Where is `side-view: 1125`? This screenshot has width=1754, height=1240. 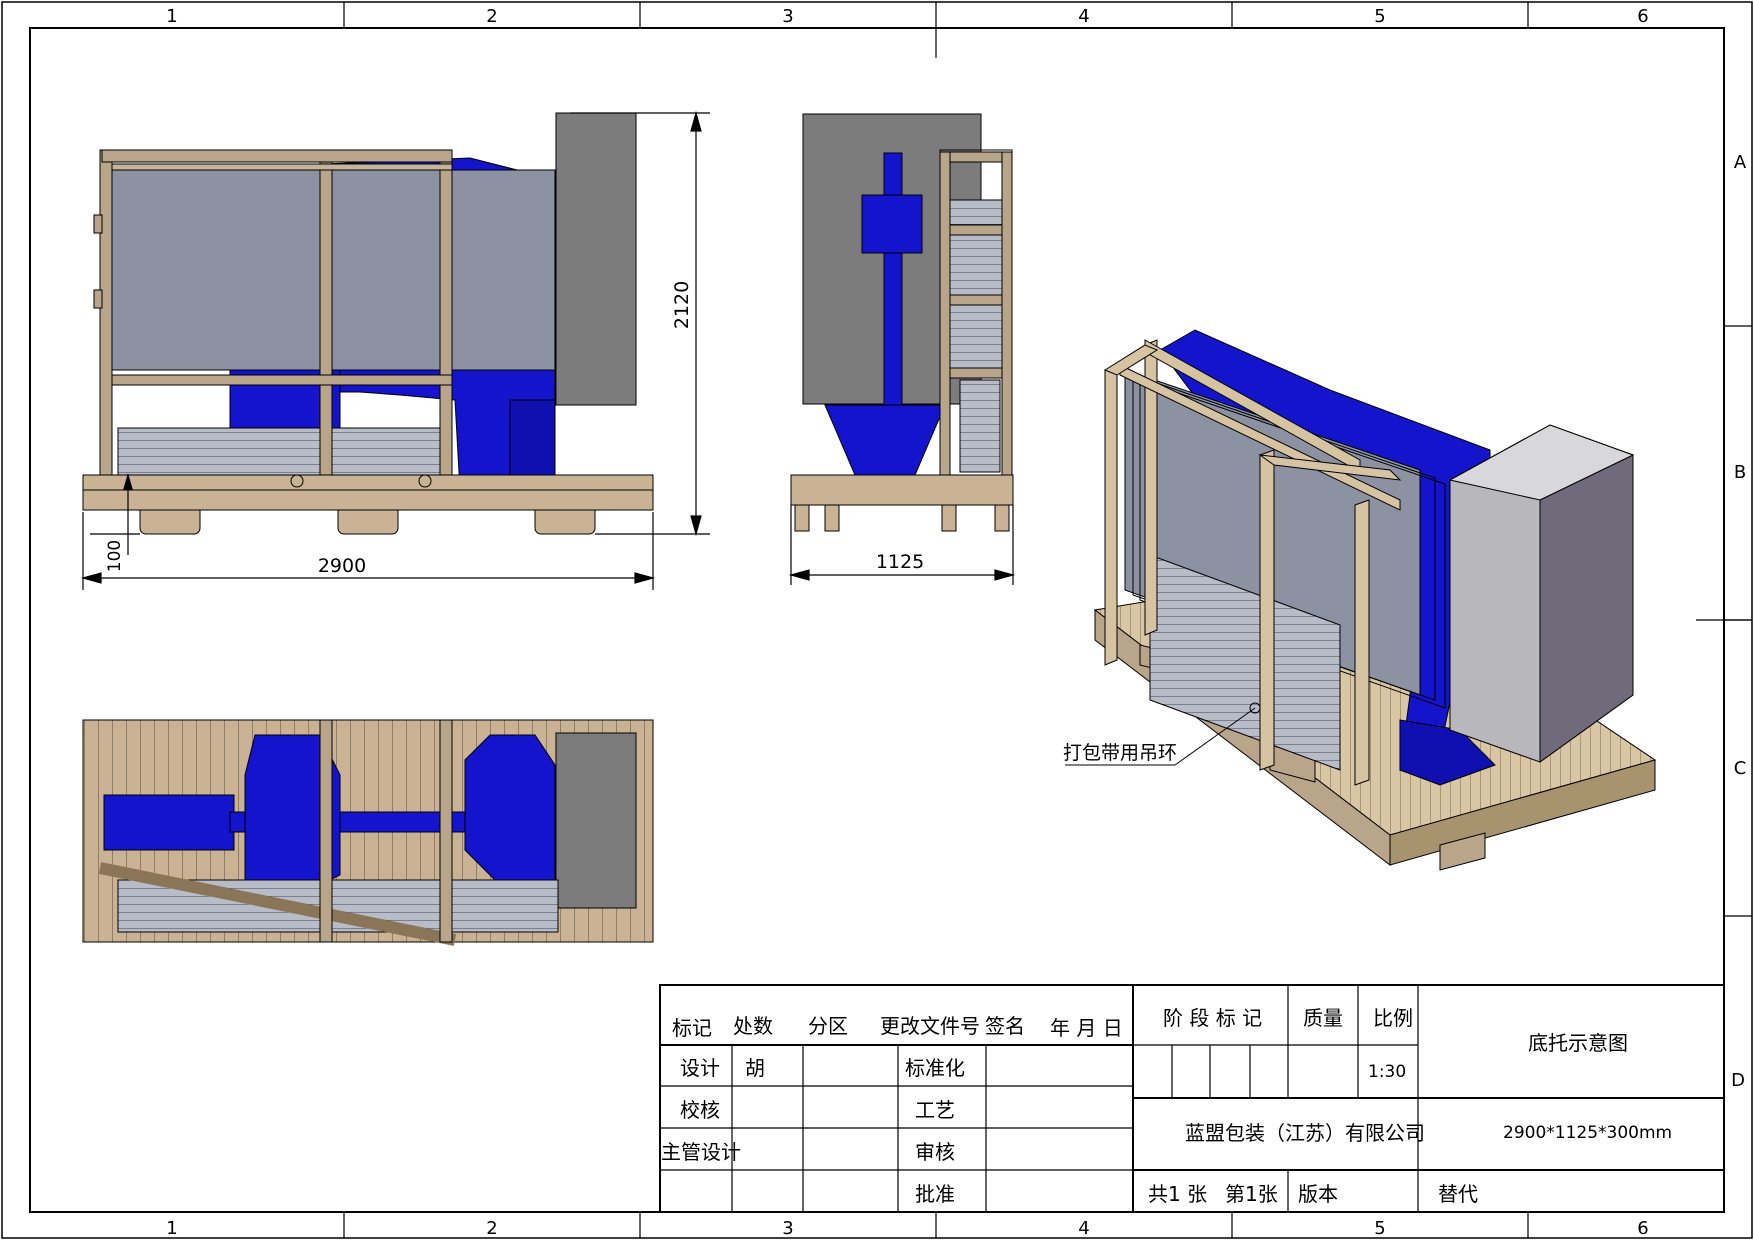
side-view: 1125 is located at coordinates (902, 349).